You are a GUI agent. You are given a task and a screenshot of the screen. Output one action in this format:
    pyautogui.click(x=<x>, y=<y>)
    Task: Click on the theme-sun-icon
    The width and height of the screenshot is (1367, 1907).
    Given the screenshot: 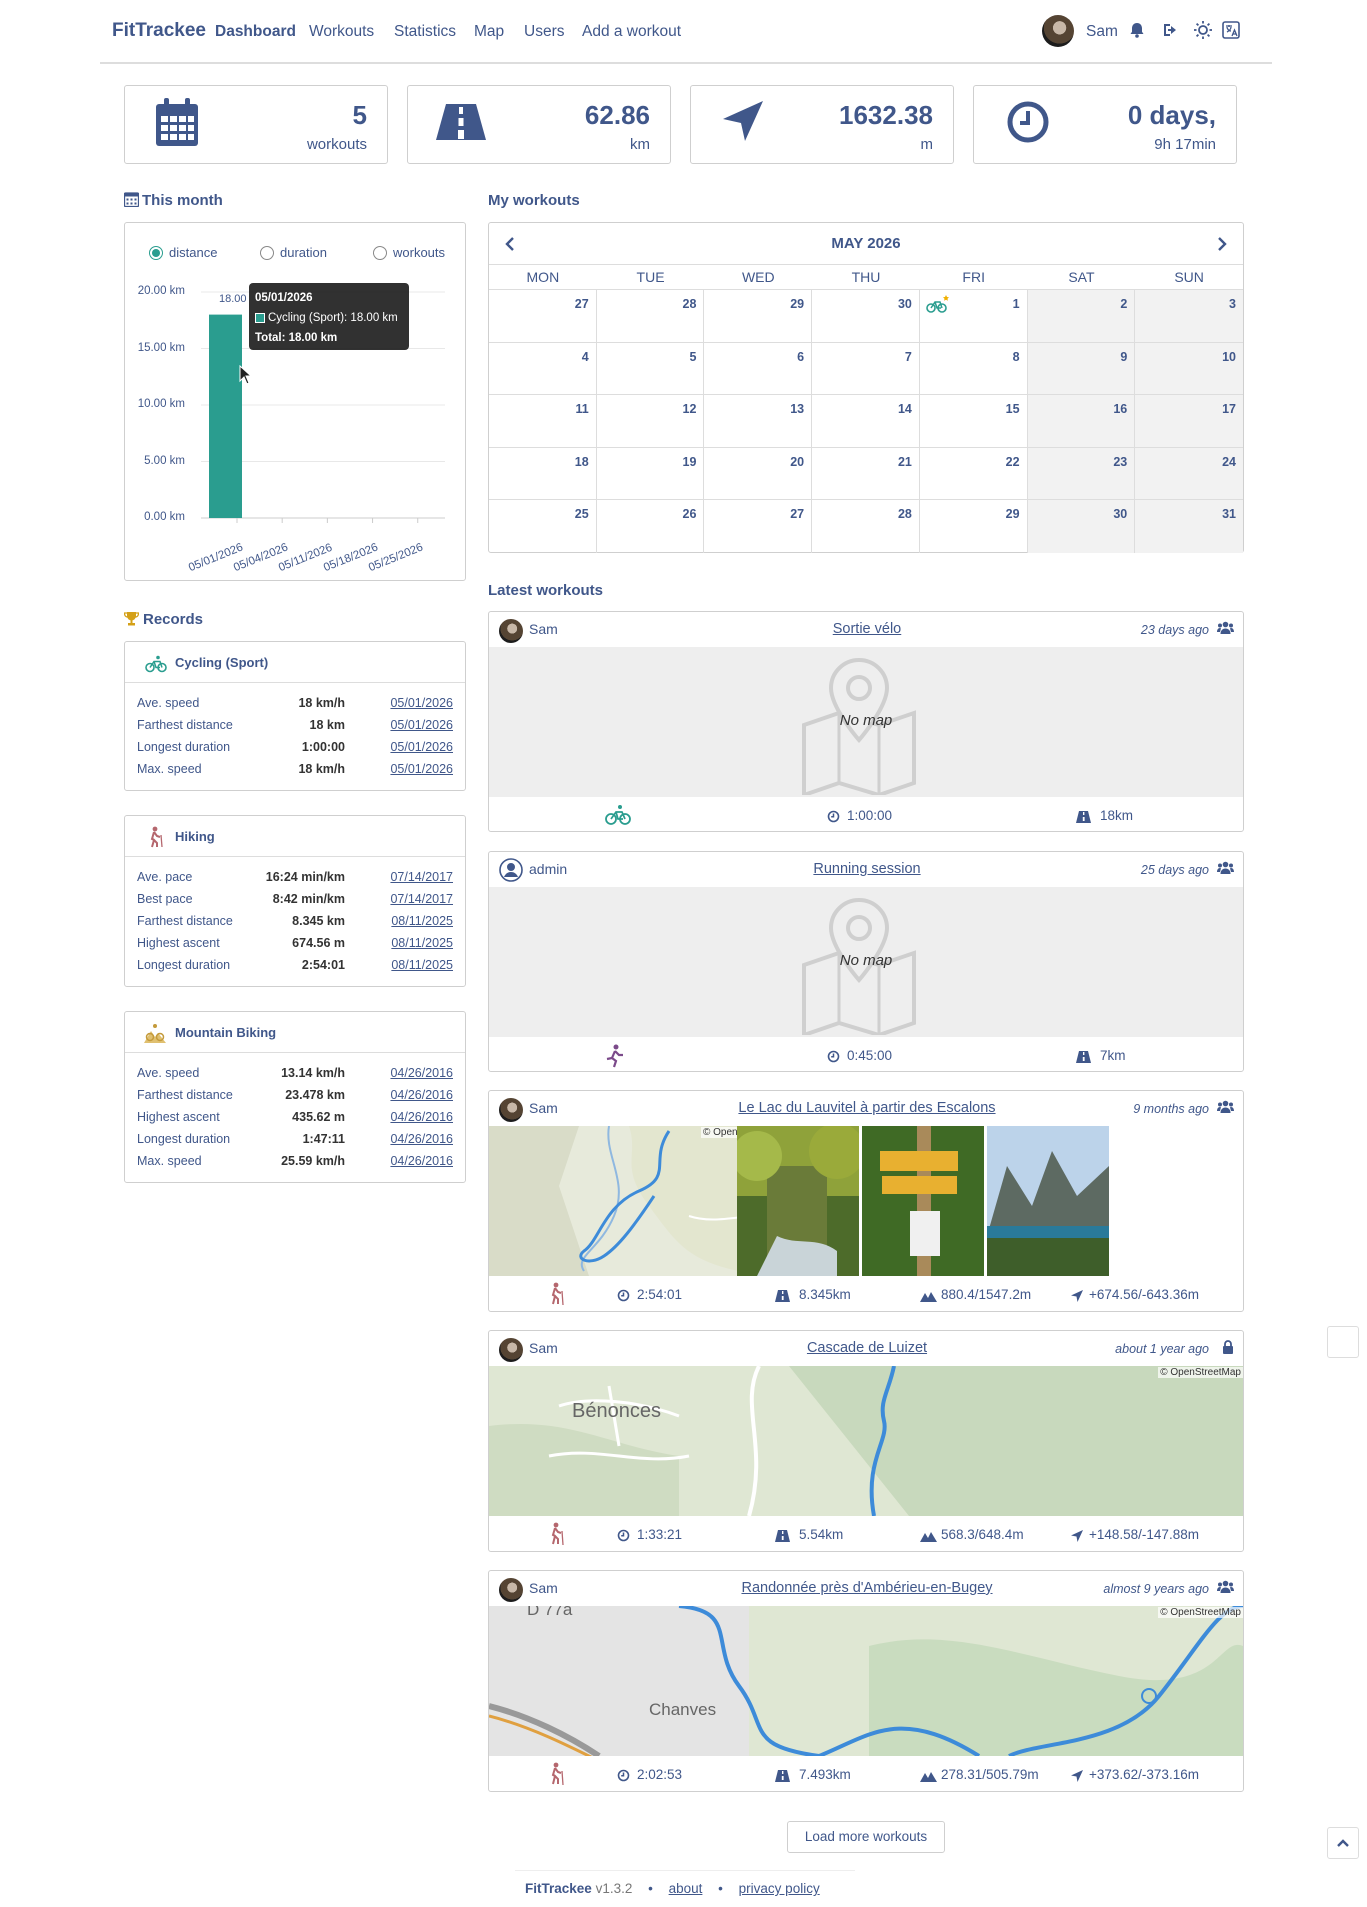 What is the action you would take?
    pyautogui.click(x=1203, y=30)
    